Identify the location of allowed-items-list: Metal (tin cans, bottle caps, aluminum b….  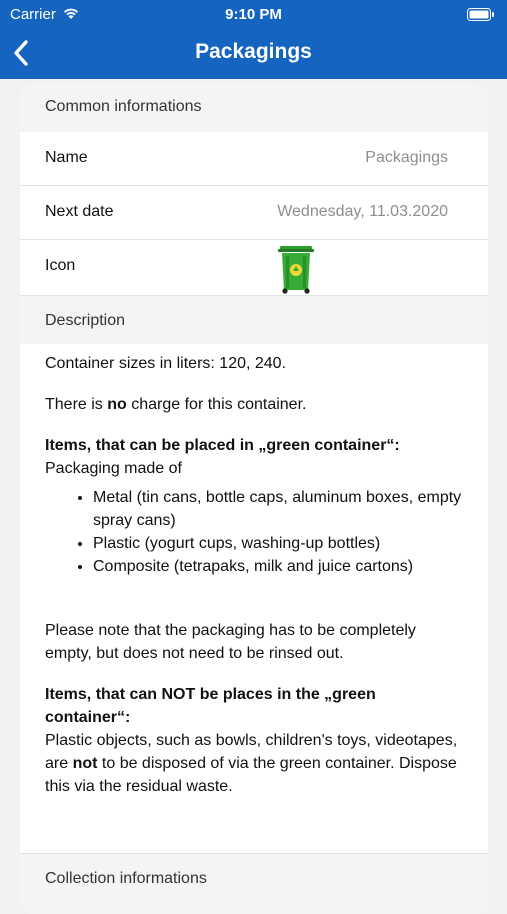
(254, 532).